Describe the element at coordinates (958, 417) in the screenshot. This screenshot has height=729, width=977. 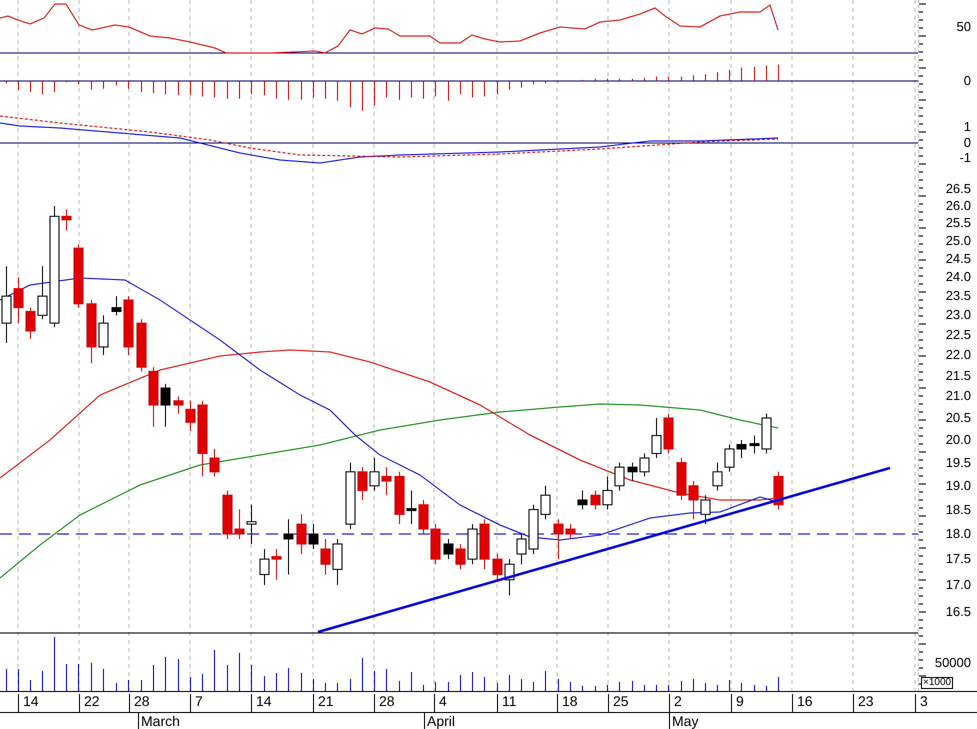
I see `price-axis-label: 20.5` at that location.